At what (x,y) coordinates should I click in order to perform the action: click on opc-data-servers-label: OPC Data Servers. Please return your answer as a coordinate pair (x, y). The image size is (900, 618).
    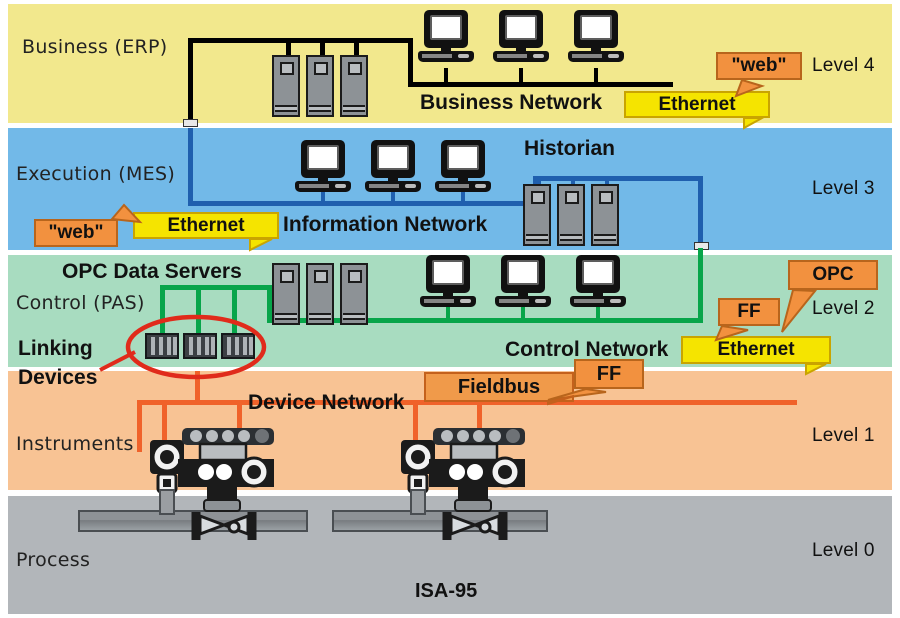
    Looking at the image, I should click on (152, 271).